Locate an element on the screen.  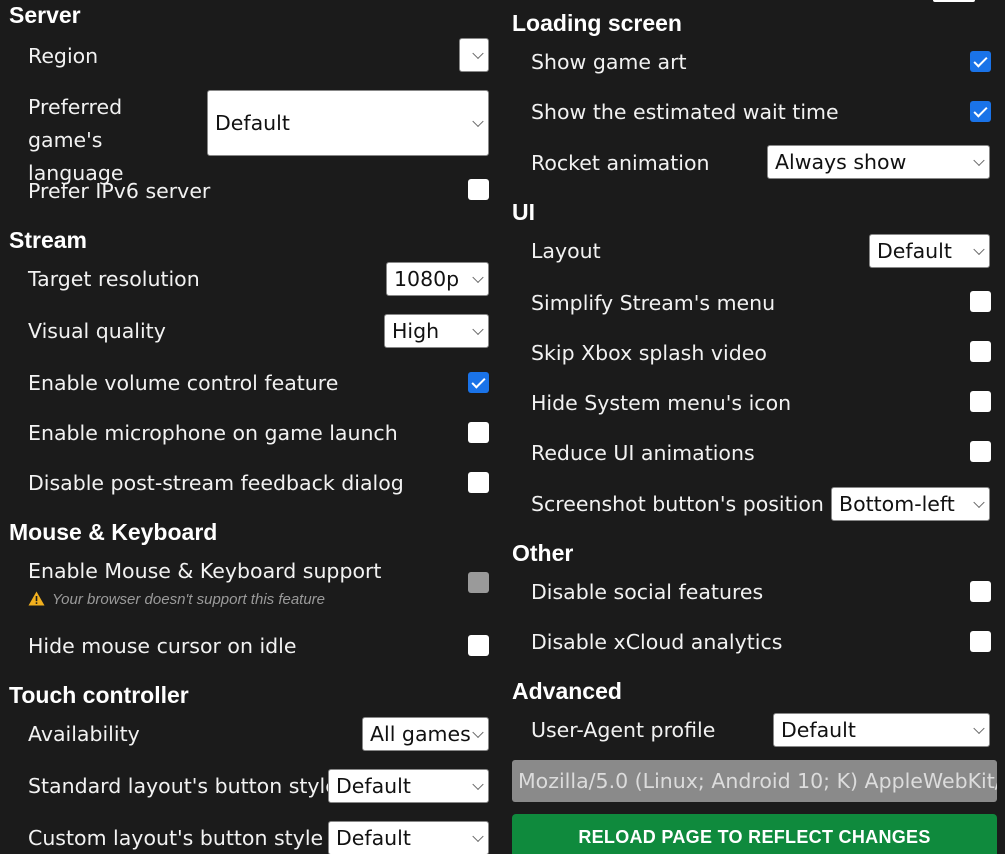
mkb-support-checkbox is located at coordinates (478, 582).